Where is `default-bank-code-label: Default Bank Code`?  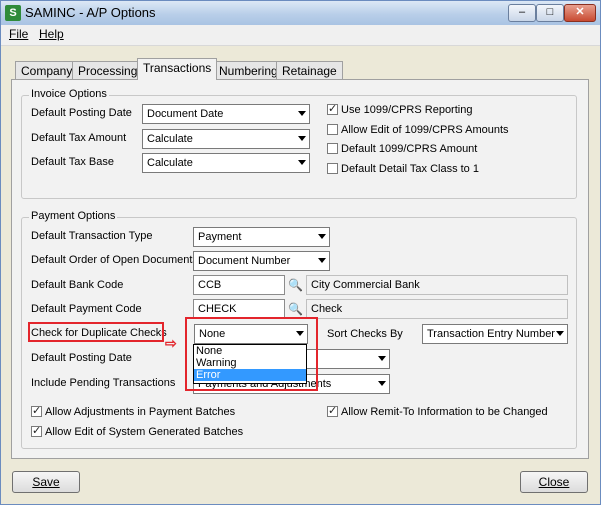
default-bank-code-label: Default Bank Code is located at coordinates (77, 285).